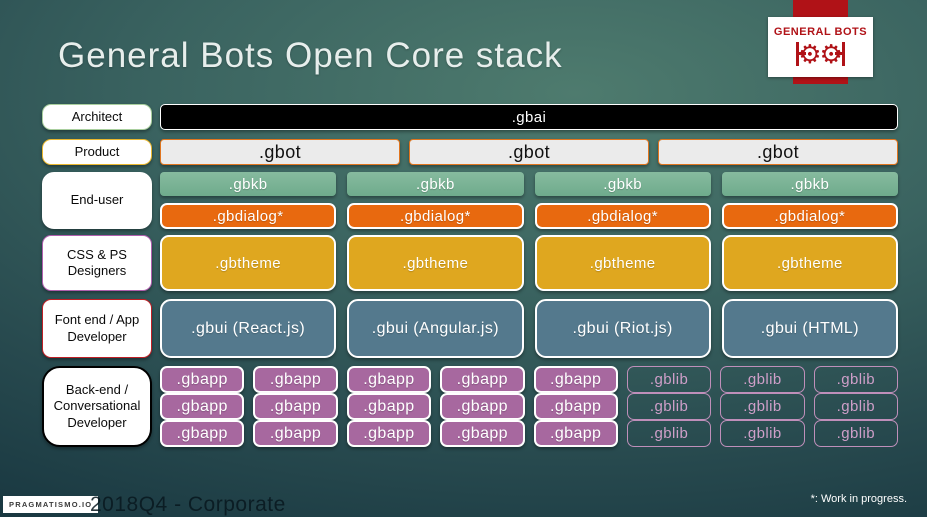 The width and height of the screenshot is (927, 517). Describe the element at coordinates (310, 55) in the screenshot. I see `page-title: General Bots Open Core stack` at that location.